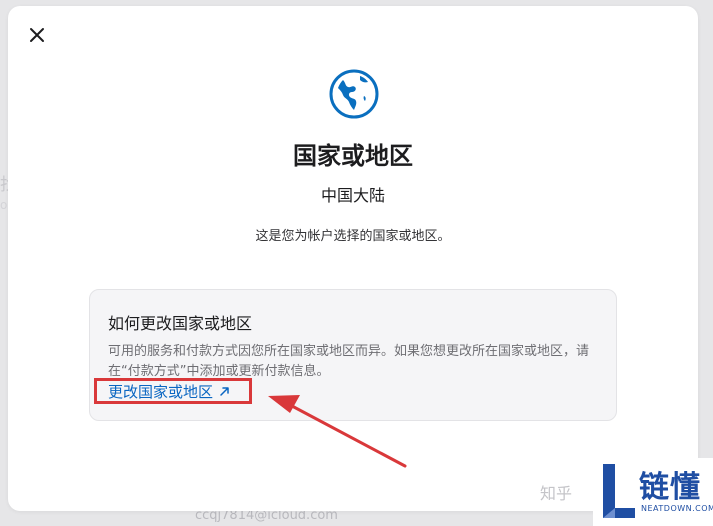 The width and height of the screenshot is (713, 526). What do you see at coordinates (161, 391) in the screenshot?
I see `change-region-link-label: 更改国家或地区` at bounding box center [161, 391].